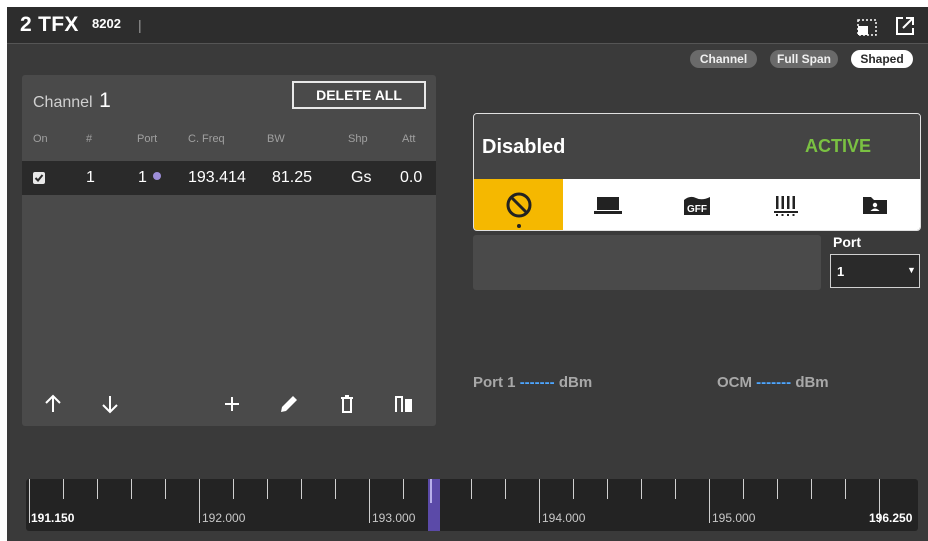  I want to click on column-header-port: Port, so click(147, 139).